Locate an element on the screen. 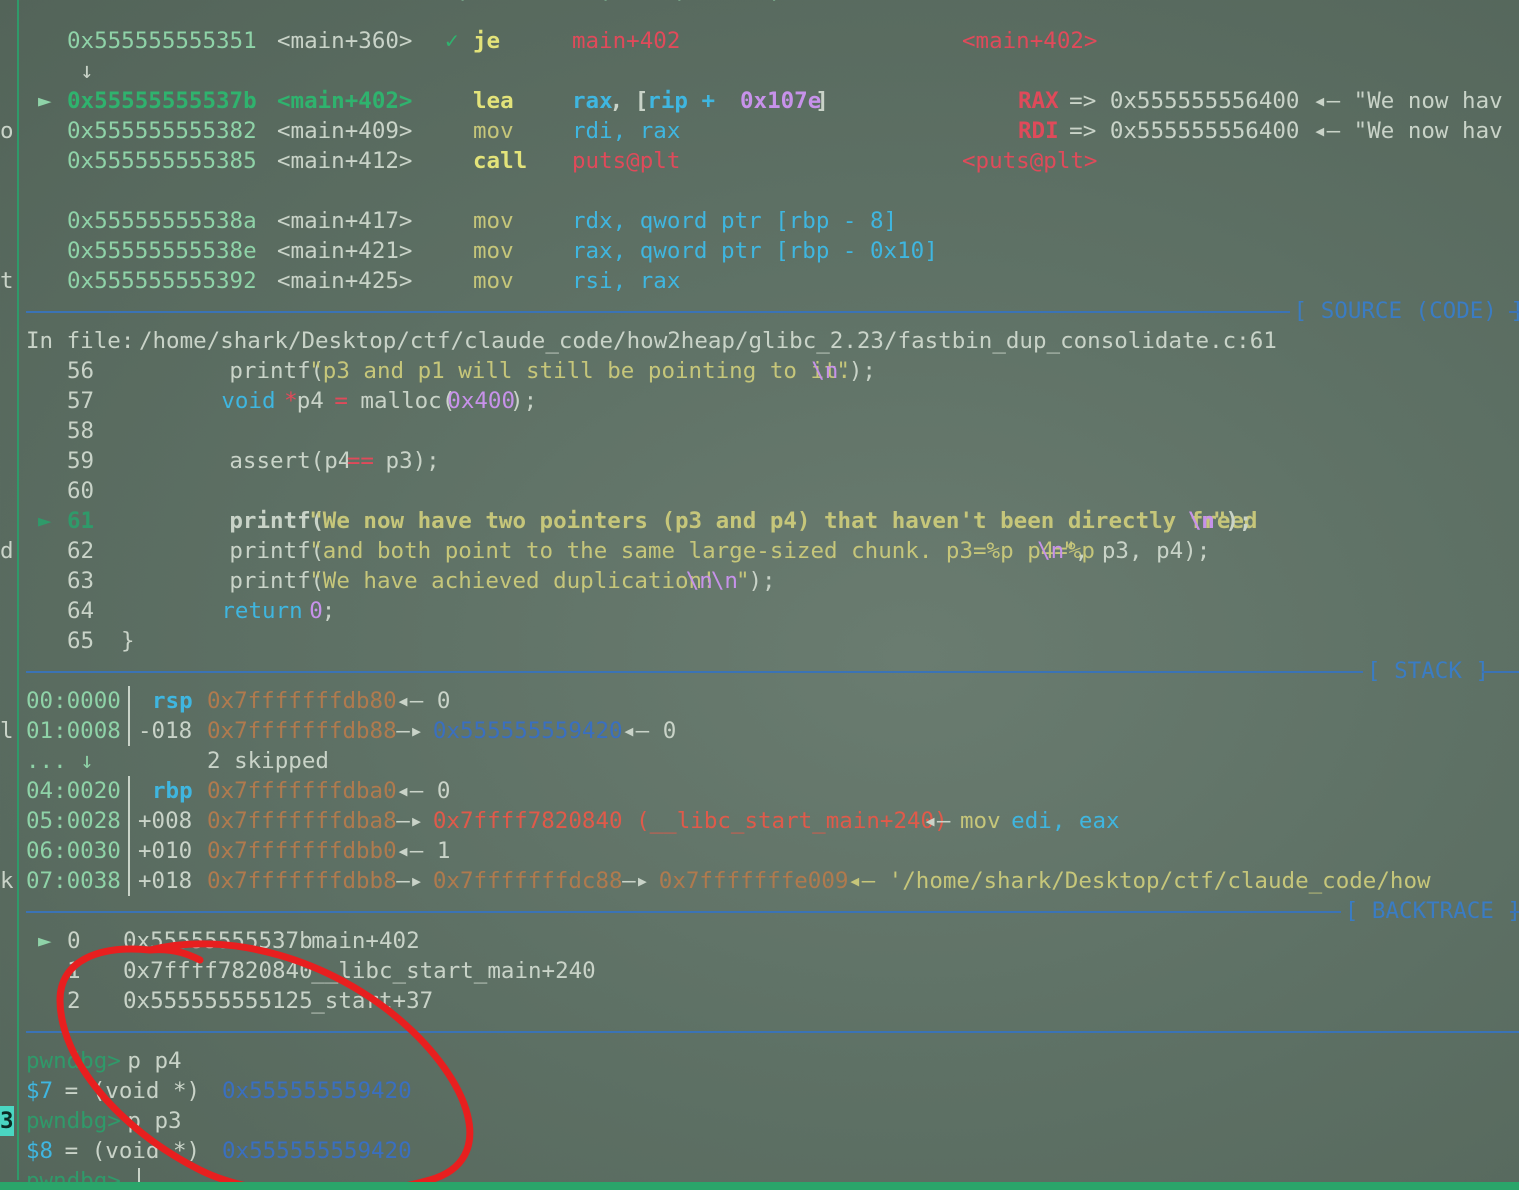  red-circle-annotation is located at coordinates (265, 1065).